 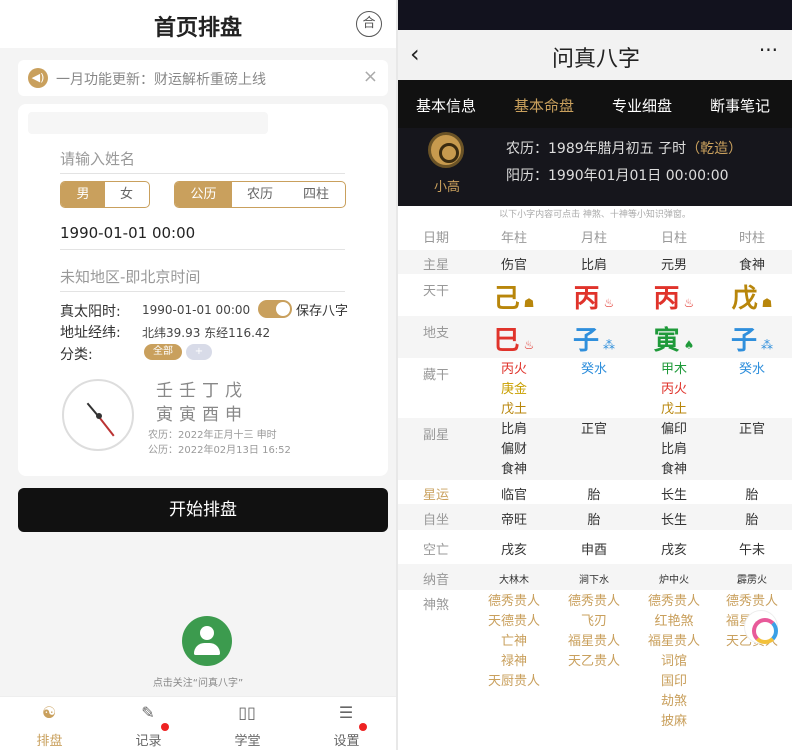 I want to click on clock-icon, so click(x=98, y=415).